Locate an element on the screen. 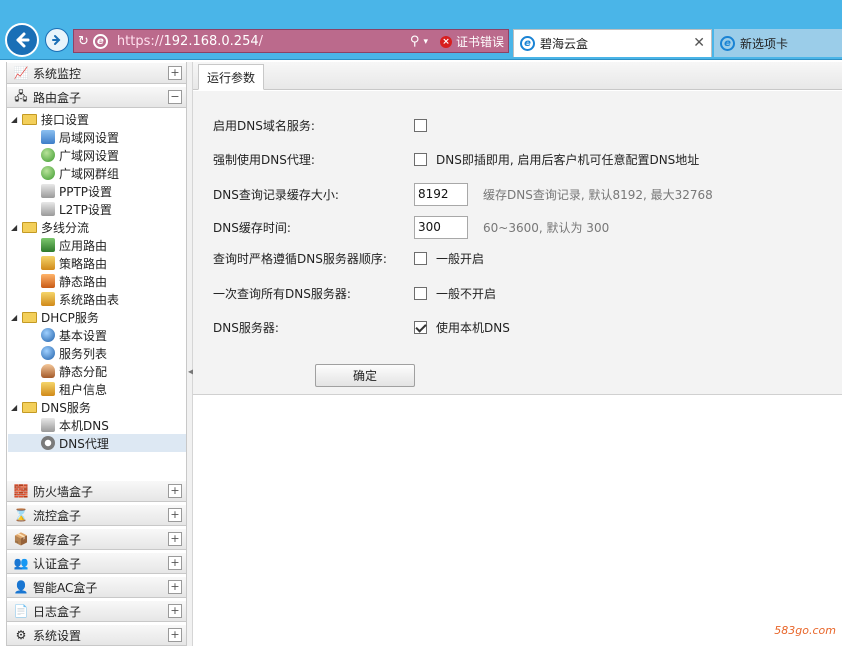 Image resolution: width=842 pixels, height=646 pixels. cache-size-input is located at coordinates (441, 194).